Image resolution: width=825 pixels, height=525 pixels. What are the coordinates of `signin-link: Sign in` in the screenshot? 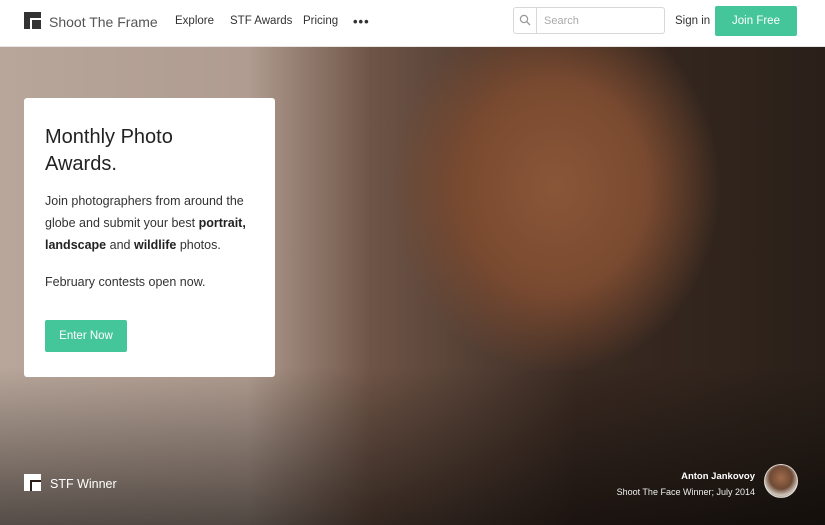 It's located at (692, 21).